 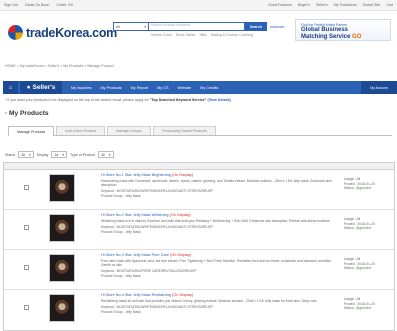 What do you see at coordinates (197, 26) in the screenshot?
I see `search-input: Search product keyword` at bounding box center [197, 26].